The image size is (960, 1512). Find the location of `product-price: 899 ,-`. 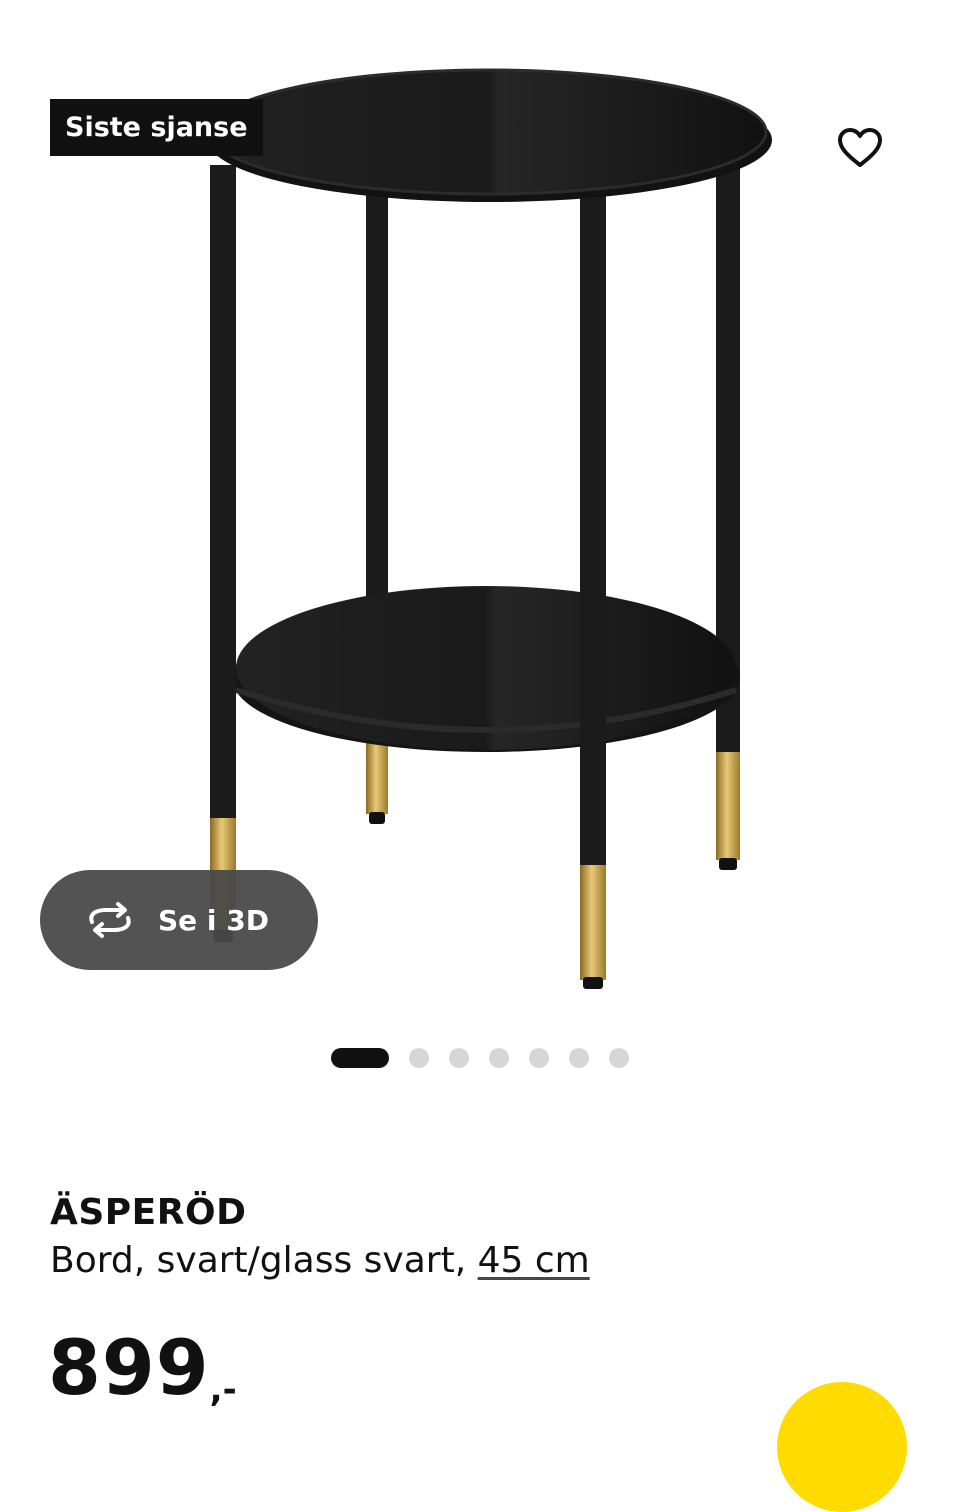

product-price: 899 ,- is located at coordinates (142, 1368).